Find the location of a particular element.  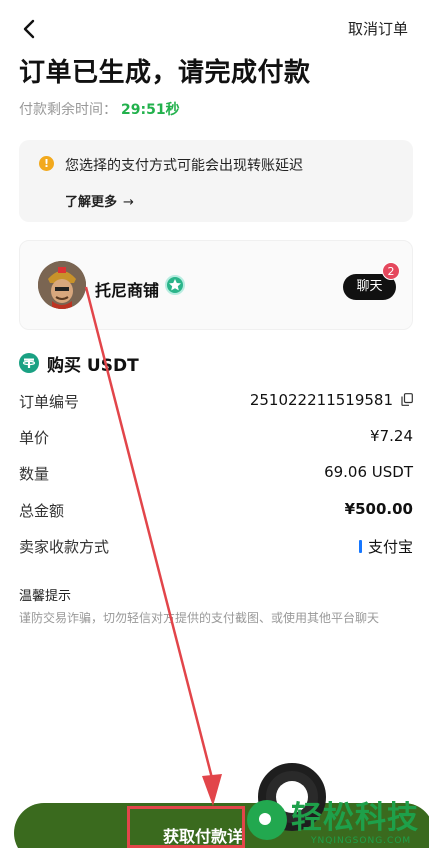

payment-timer: 付款剩余时间： 29:51秒 is located at coordinates (99, 109).